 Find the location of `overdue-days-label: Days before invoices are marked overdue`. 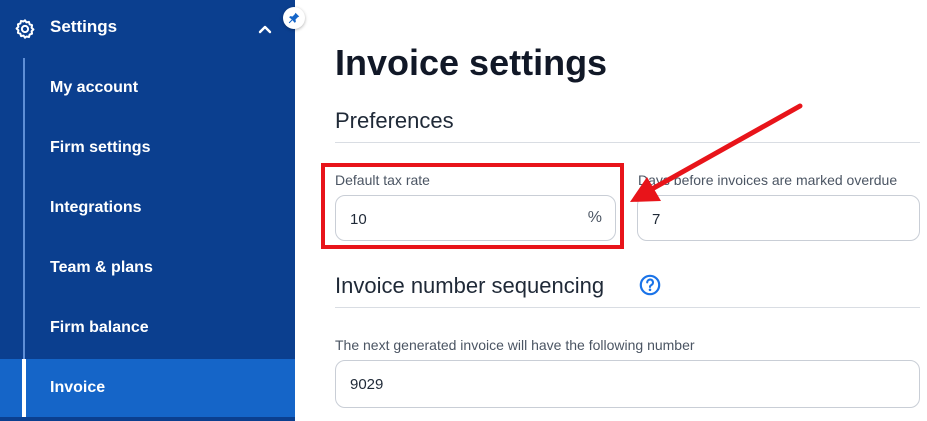

overdue-days-label: Days before invoices are marked overdue is located at coordinates (768, 180).